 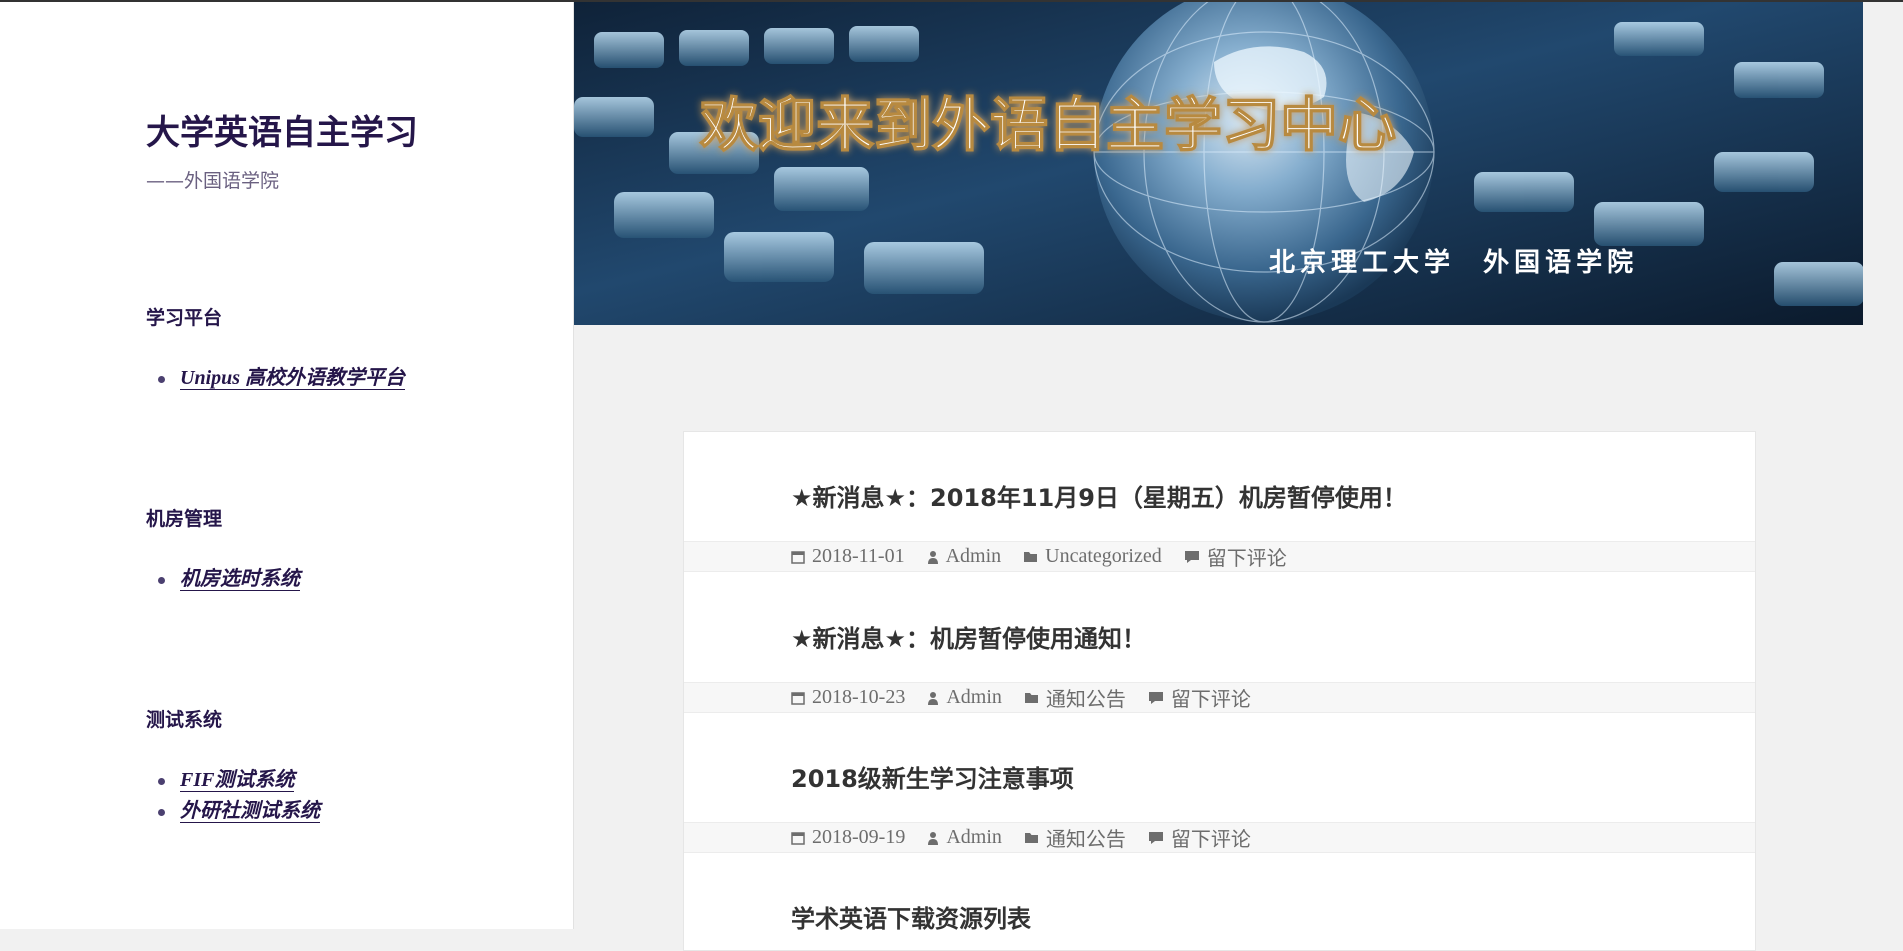 I want to click on widget-list-lab-management: 机房选时系统, so click(x=223, y=579).